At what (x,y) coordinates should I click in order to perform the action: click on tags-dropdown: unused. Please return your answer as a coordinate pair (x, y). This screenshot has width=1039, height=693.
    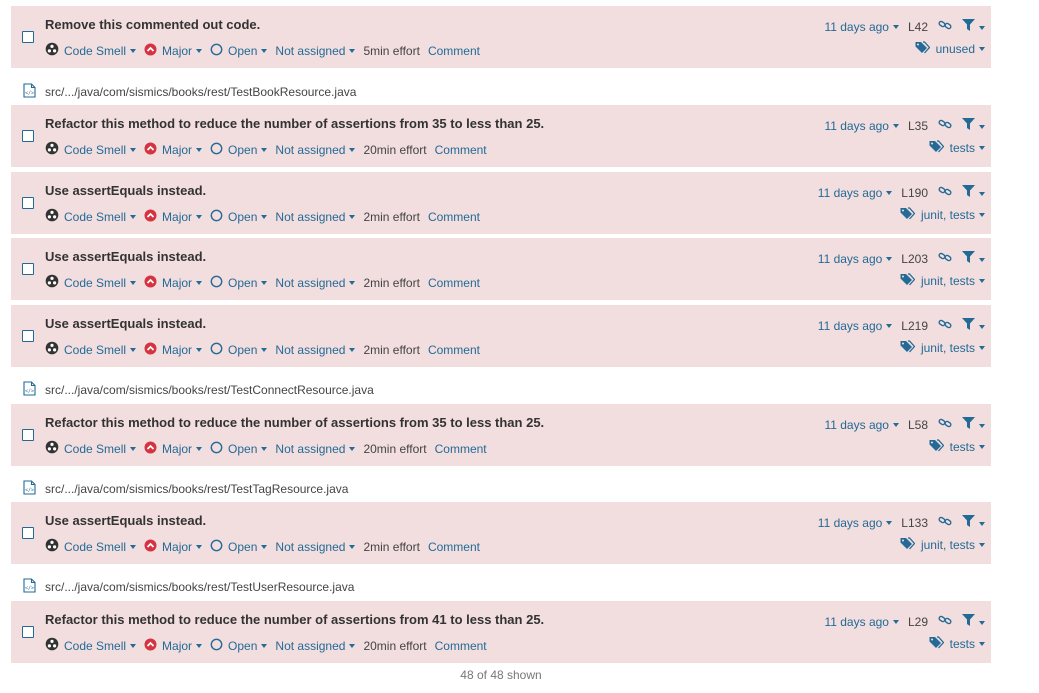
    Looking at the image, I should click on (950, 49).